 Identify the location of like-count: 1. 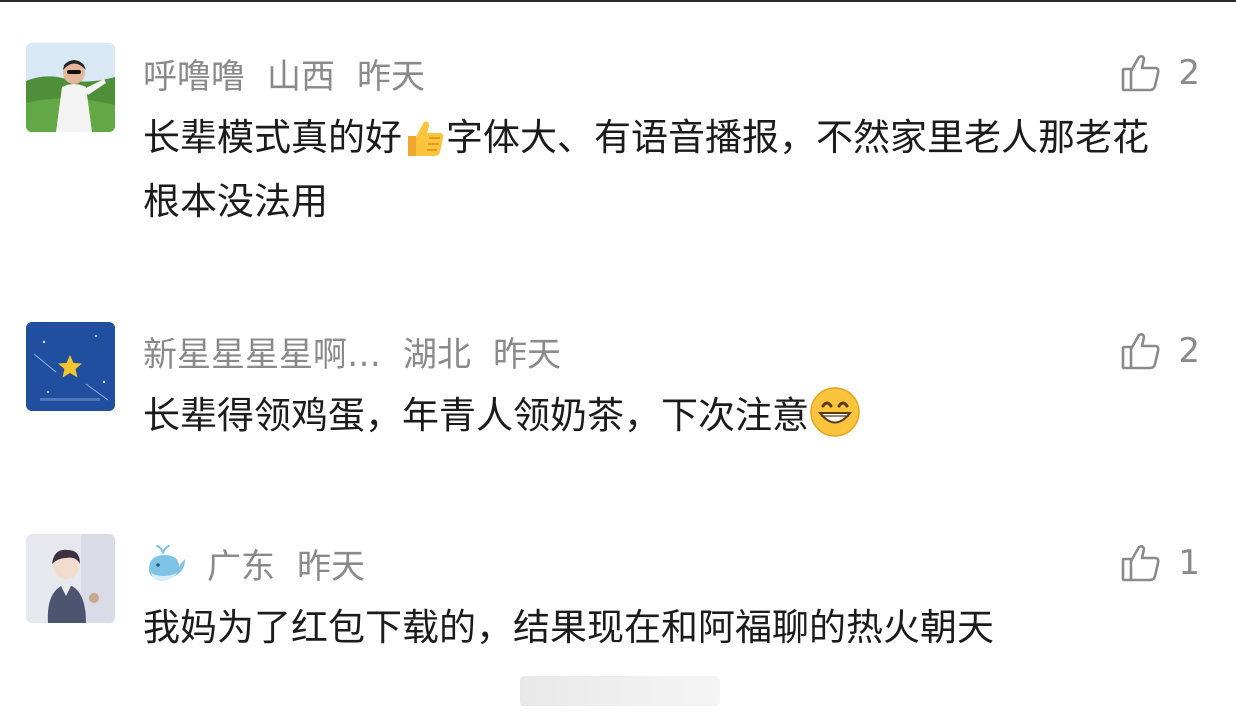
(1189, 563).